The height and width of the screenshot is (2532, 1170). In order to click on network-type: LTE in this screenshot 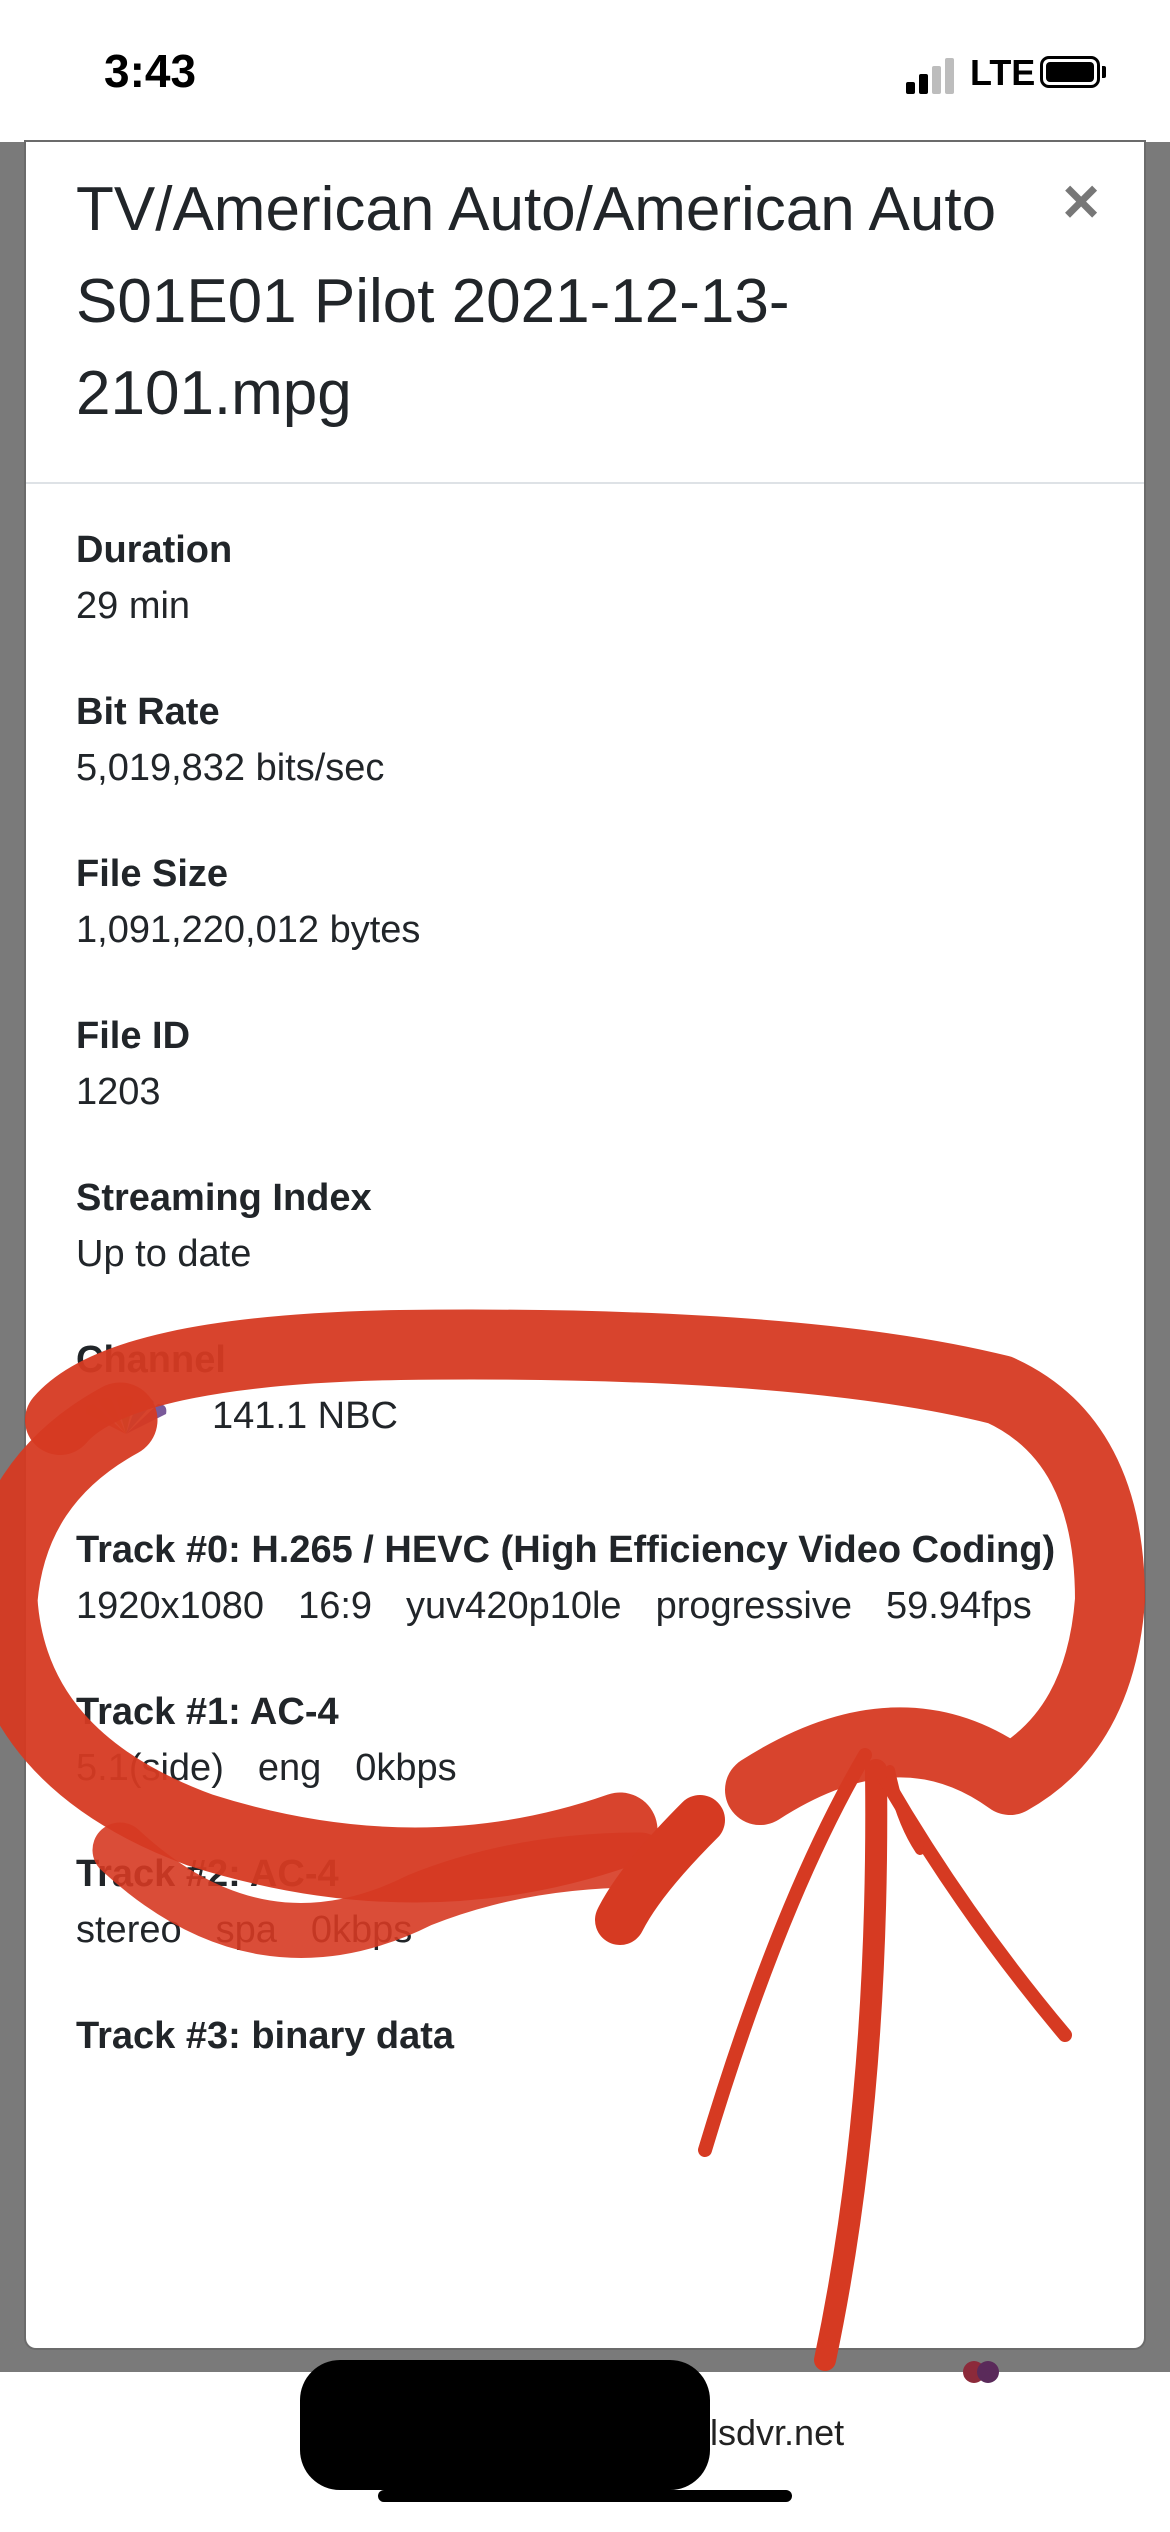, I will do `click(1003, 72)`.